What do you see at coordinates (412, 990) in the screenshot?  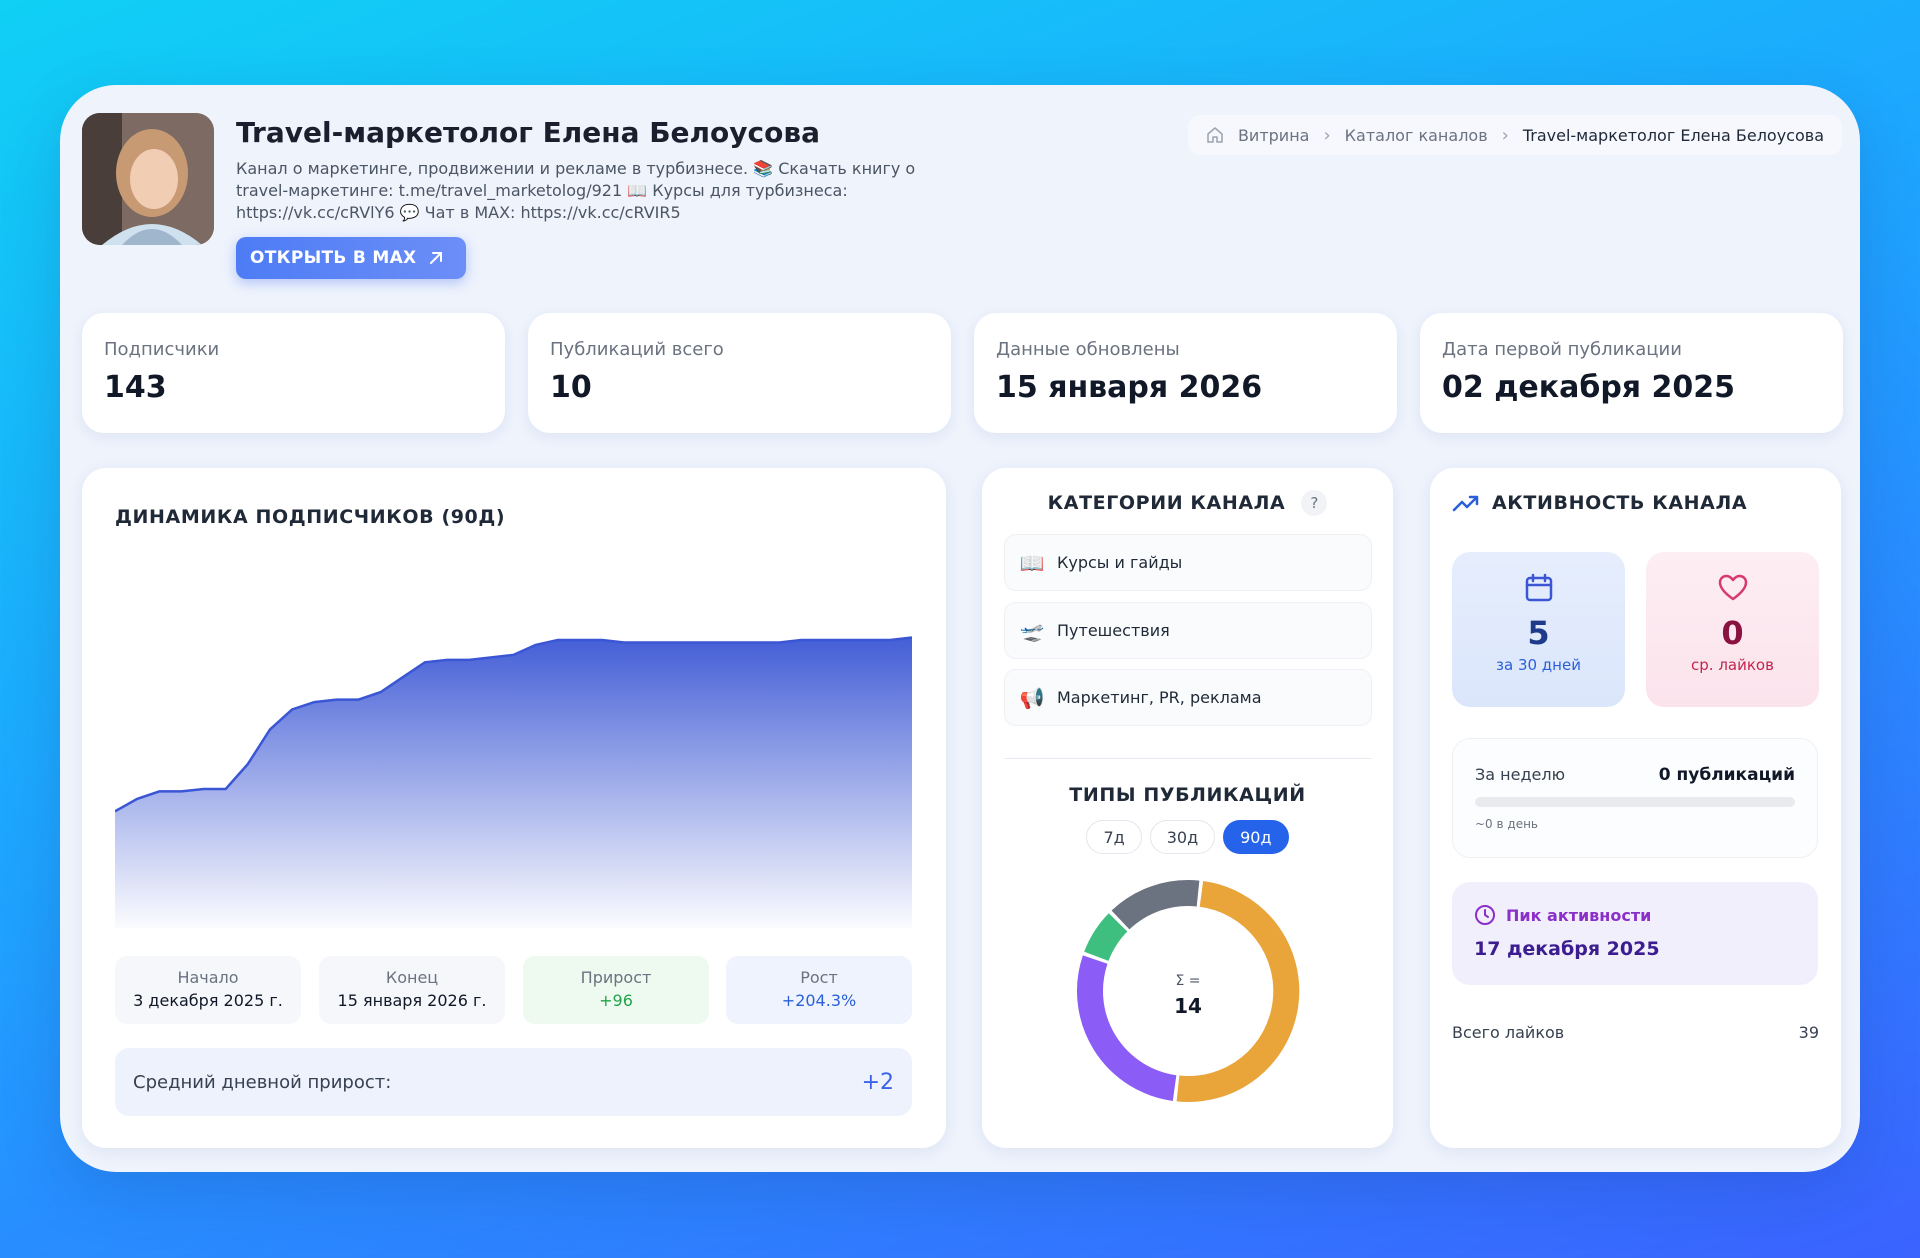 I see `summary-end: Конец 15 января 2026 г.` at bounding box center [412, 990].